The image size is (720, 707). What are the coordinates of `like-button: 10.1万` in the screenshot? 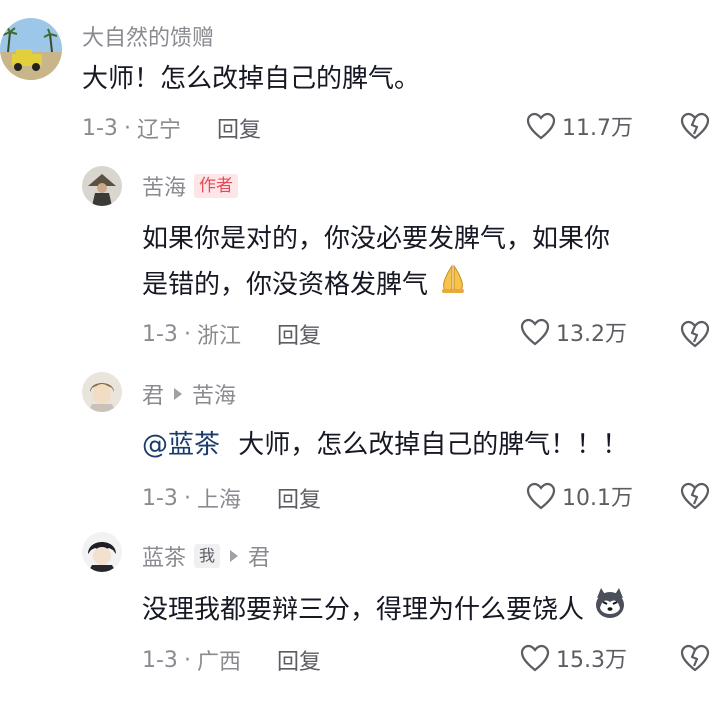 It's located at (579, 496).